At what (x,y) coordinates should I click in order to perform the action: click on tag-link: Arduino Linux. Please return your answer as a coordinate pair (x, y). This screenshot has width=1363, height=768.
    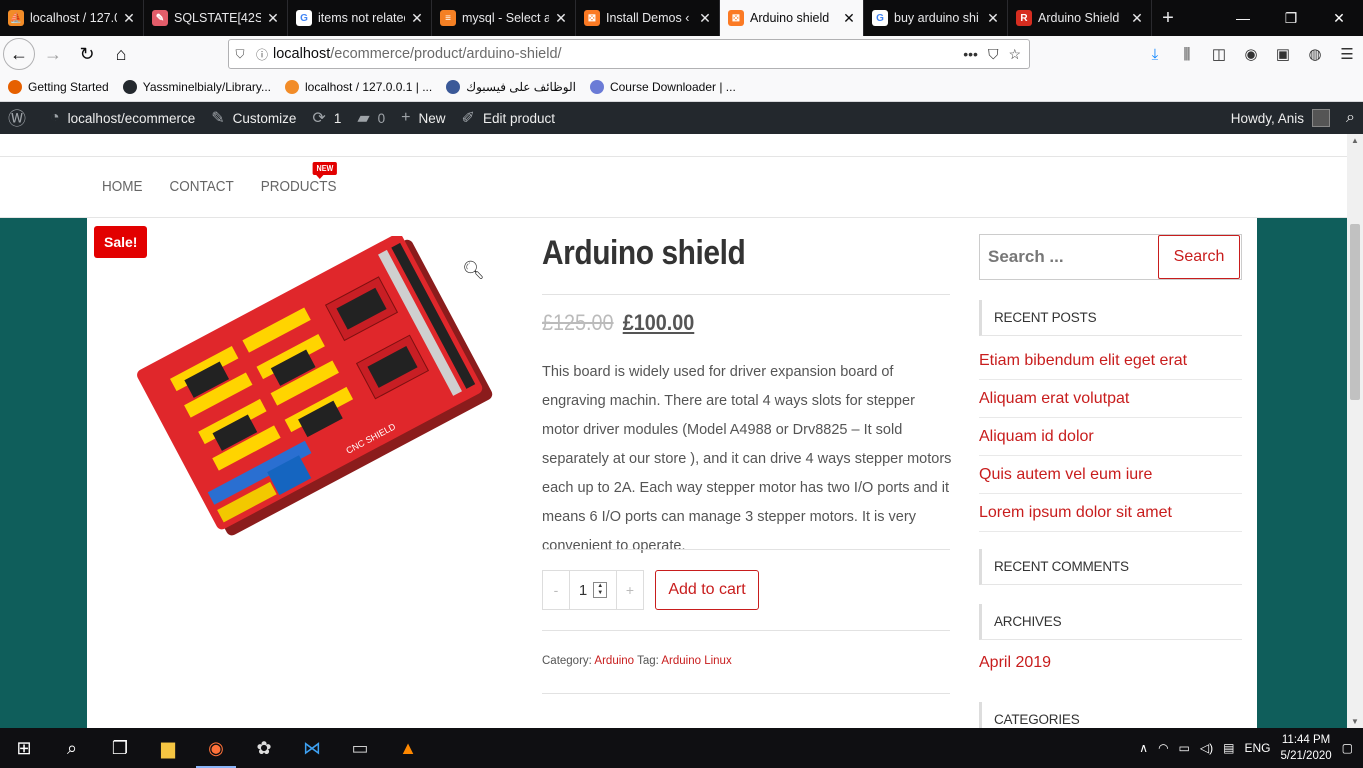
    Looking at the image, I should click on (696, 661).